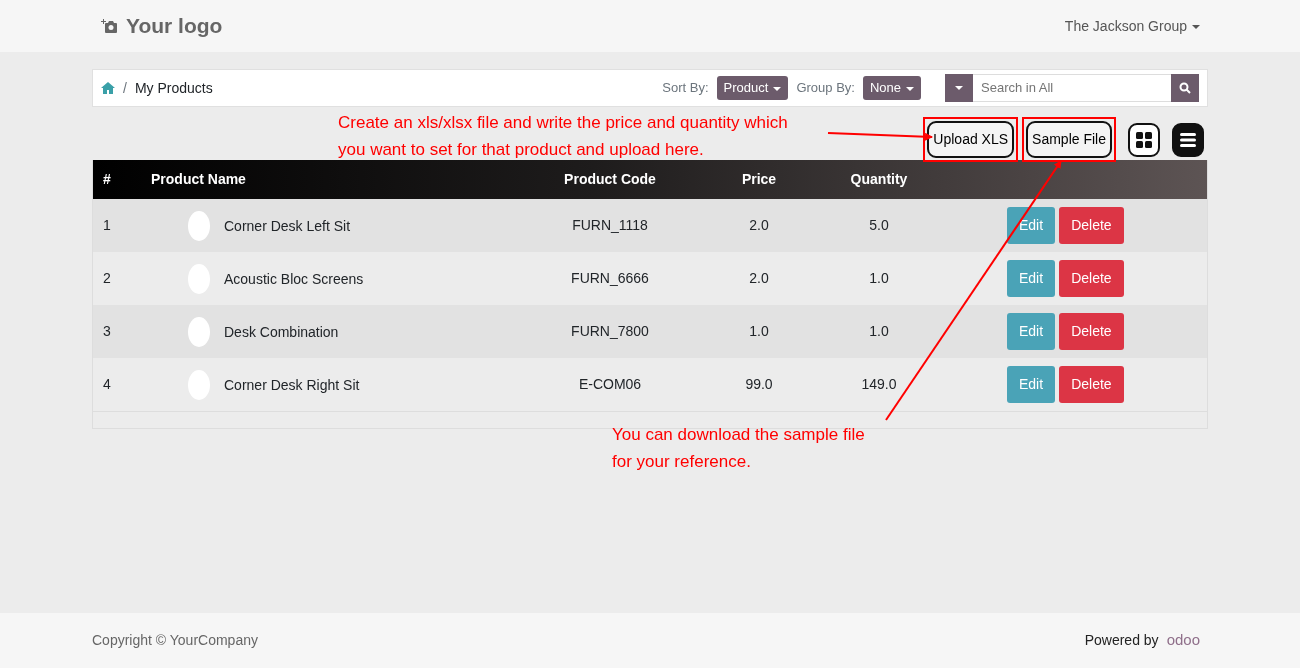 The width and height of the screenshot is (1300, 668). Describe the element at coordinates (174, 26) in the screenshot. I see `logo-text: Your logo` at that location.